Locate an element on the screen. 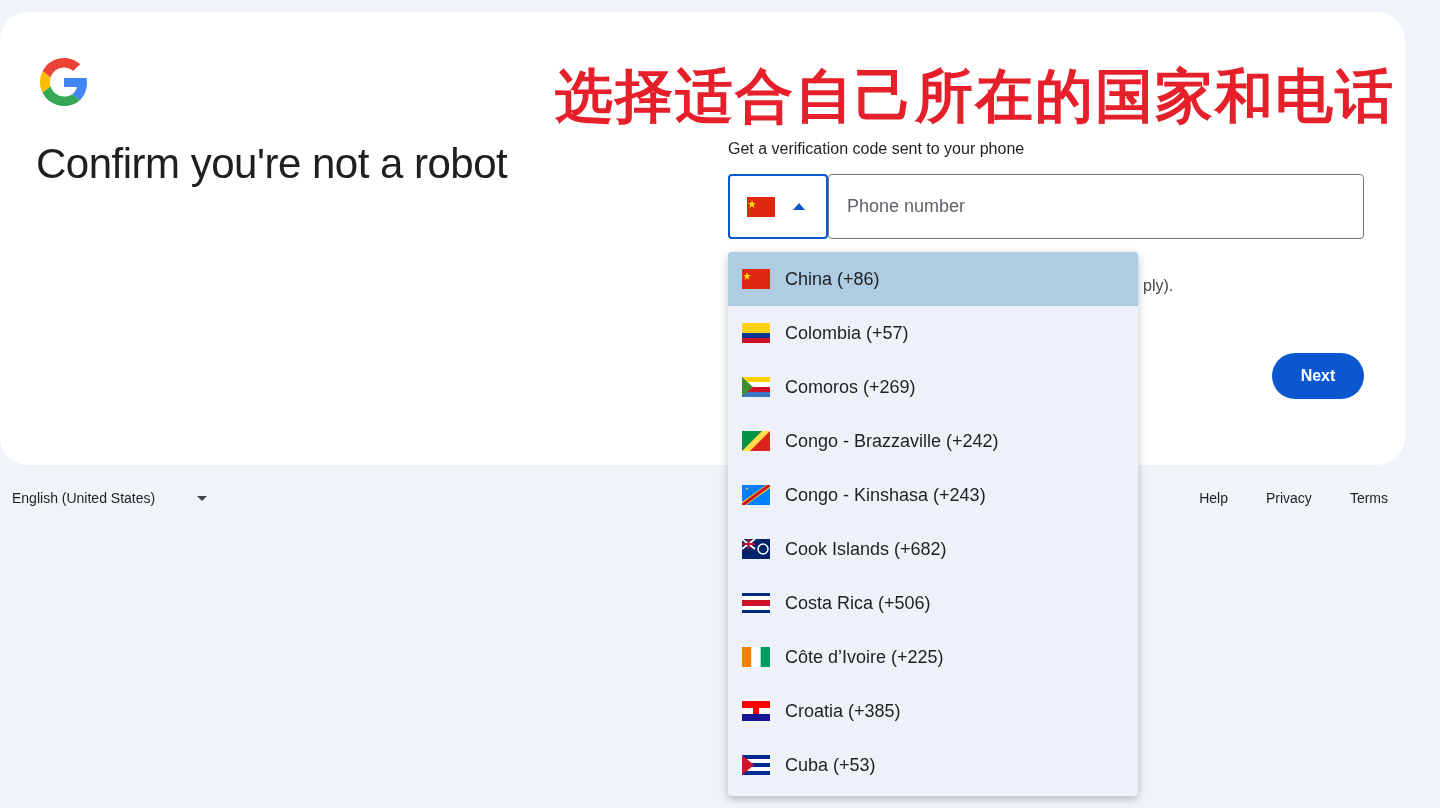 This screenshot has width=1440, height=808. country-label: Croatia (+385) is located at coordinates (843, 711).